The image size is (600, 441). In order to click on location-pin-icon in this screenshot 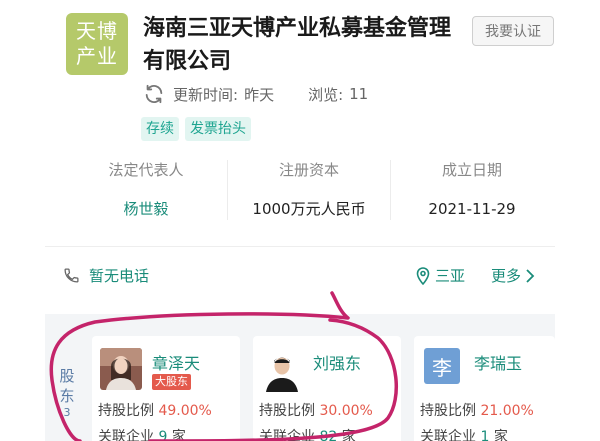, I will do `click(423, 275)`.